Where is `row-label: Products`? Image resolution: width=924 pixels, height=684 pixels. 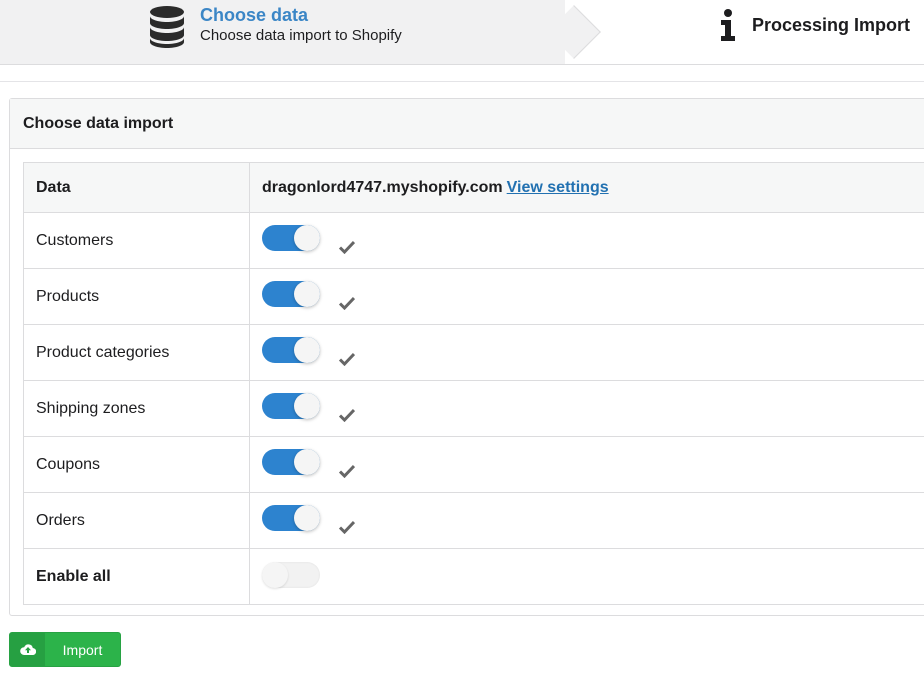
row-label: Products is located at coordinates (137, 296).